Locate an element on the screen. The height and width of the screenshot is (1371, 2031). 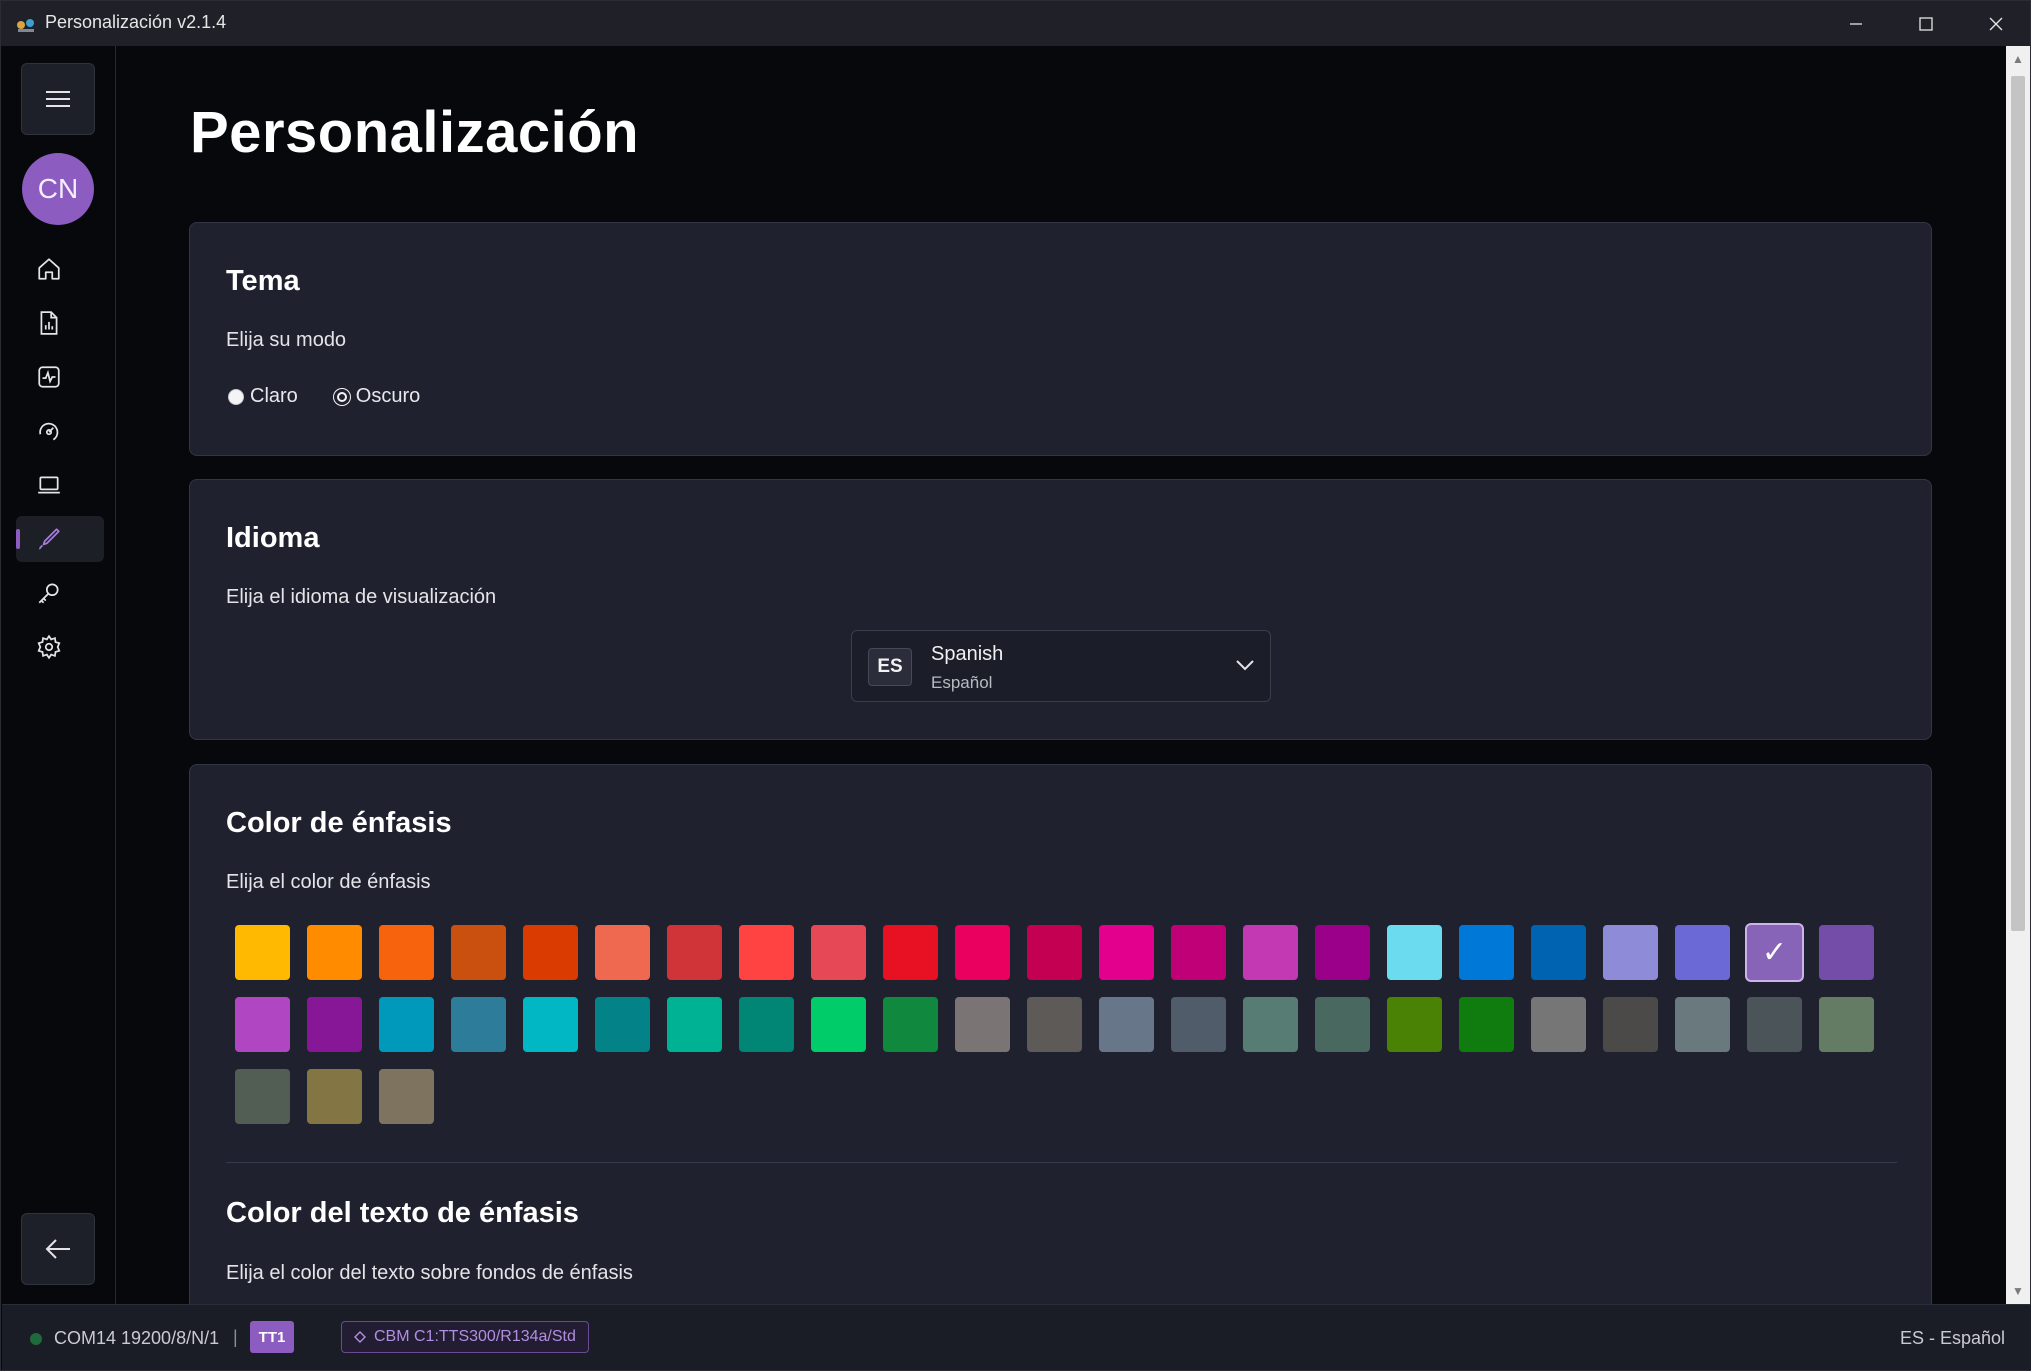
key-icon is located at coordinates (48, 593).